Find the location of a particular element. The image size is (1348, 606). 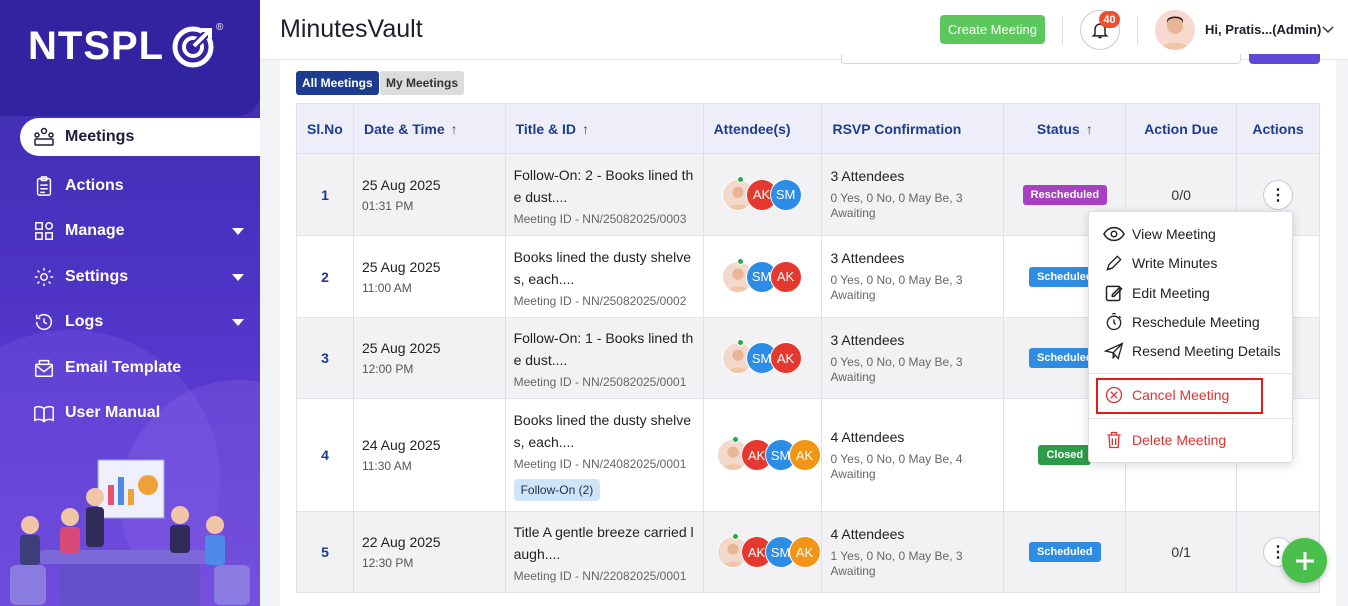

add-fab-button is located at coordinates (1304, 560).